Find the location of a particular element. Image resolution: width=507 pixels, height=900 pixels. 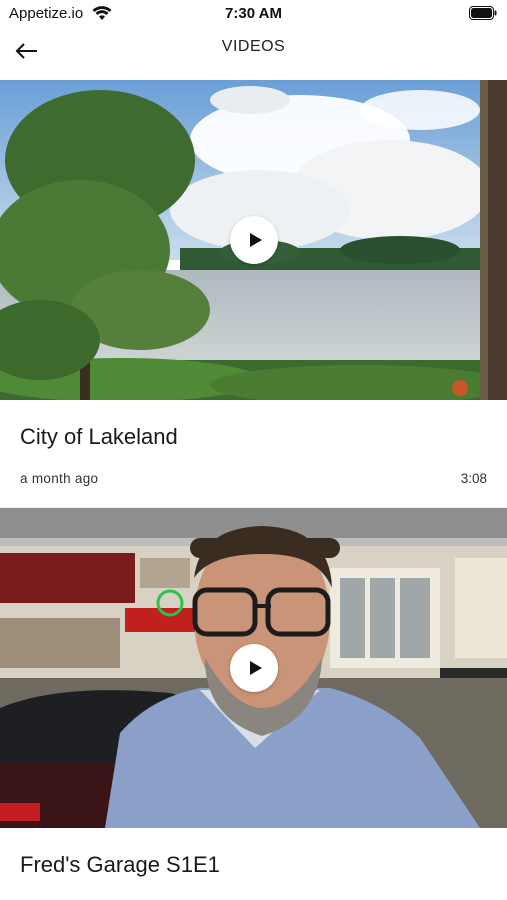

app-header: VIDEOS is located at coordinates (253, 54).